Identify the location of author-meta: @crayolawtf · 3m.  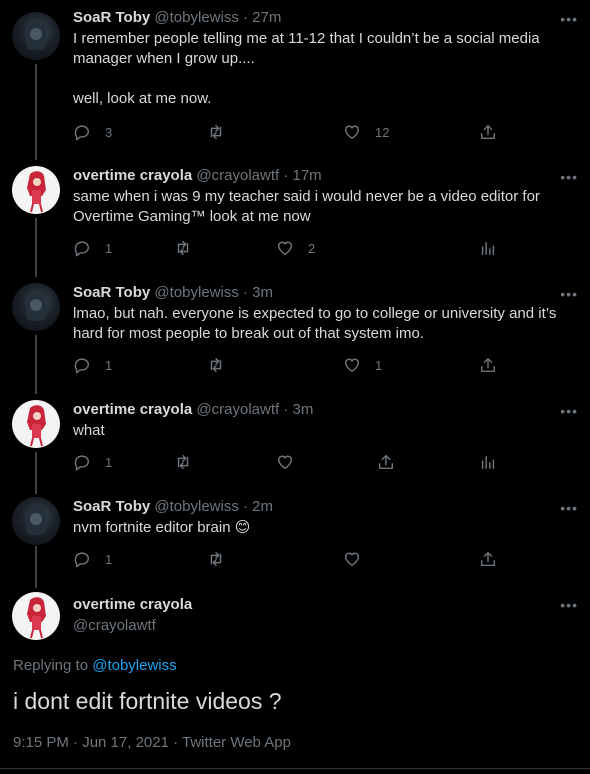
(254, 409).